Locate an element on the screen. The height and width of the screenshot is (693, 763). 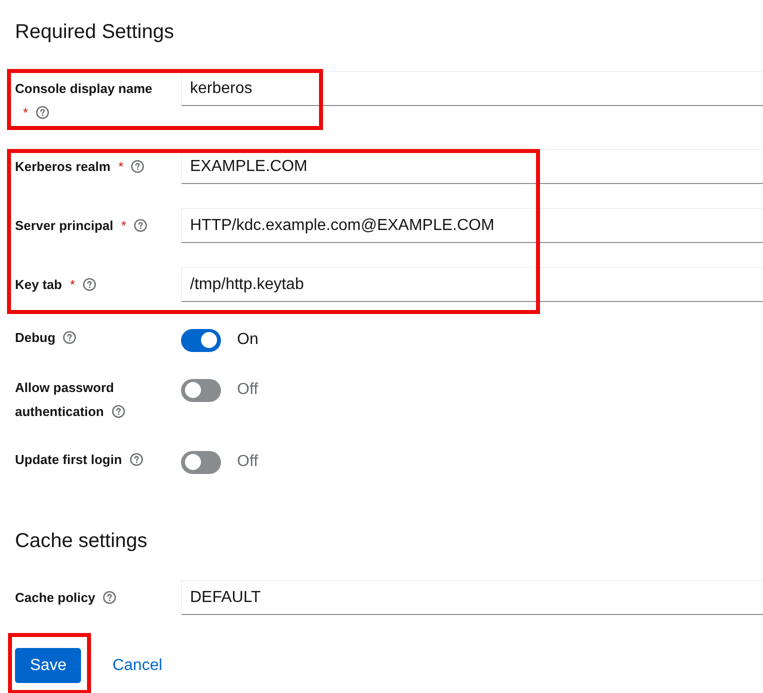
text-field: kerberos is located at coordinates (472, 88).